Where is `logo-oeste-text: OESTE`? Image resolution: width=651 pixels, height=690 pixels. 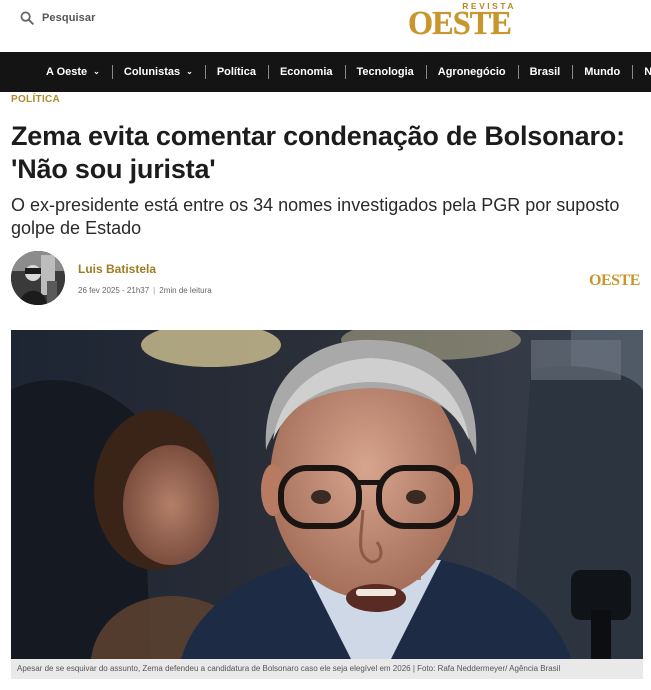 logo-oeste-text: OESTE is located at coordinates (460, 23).